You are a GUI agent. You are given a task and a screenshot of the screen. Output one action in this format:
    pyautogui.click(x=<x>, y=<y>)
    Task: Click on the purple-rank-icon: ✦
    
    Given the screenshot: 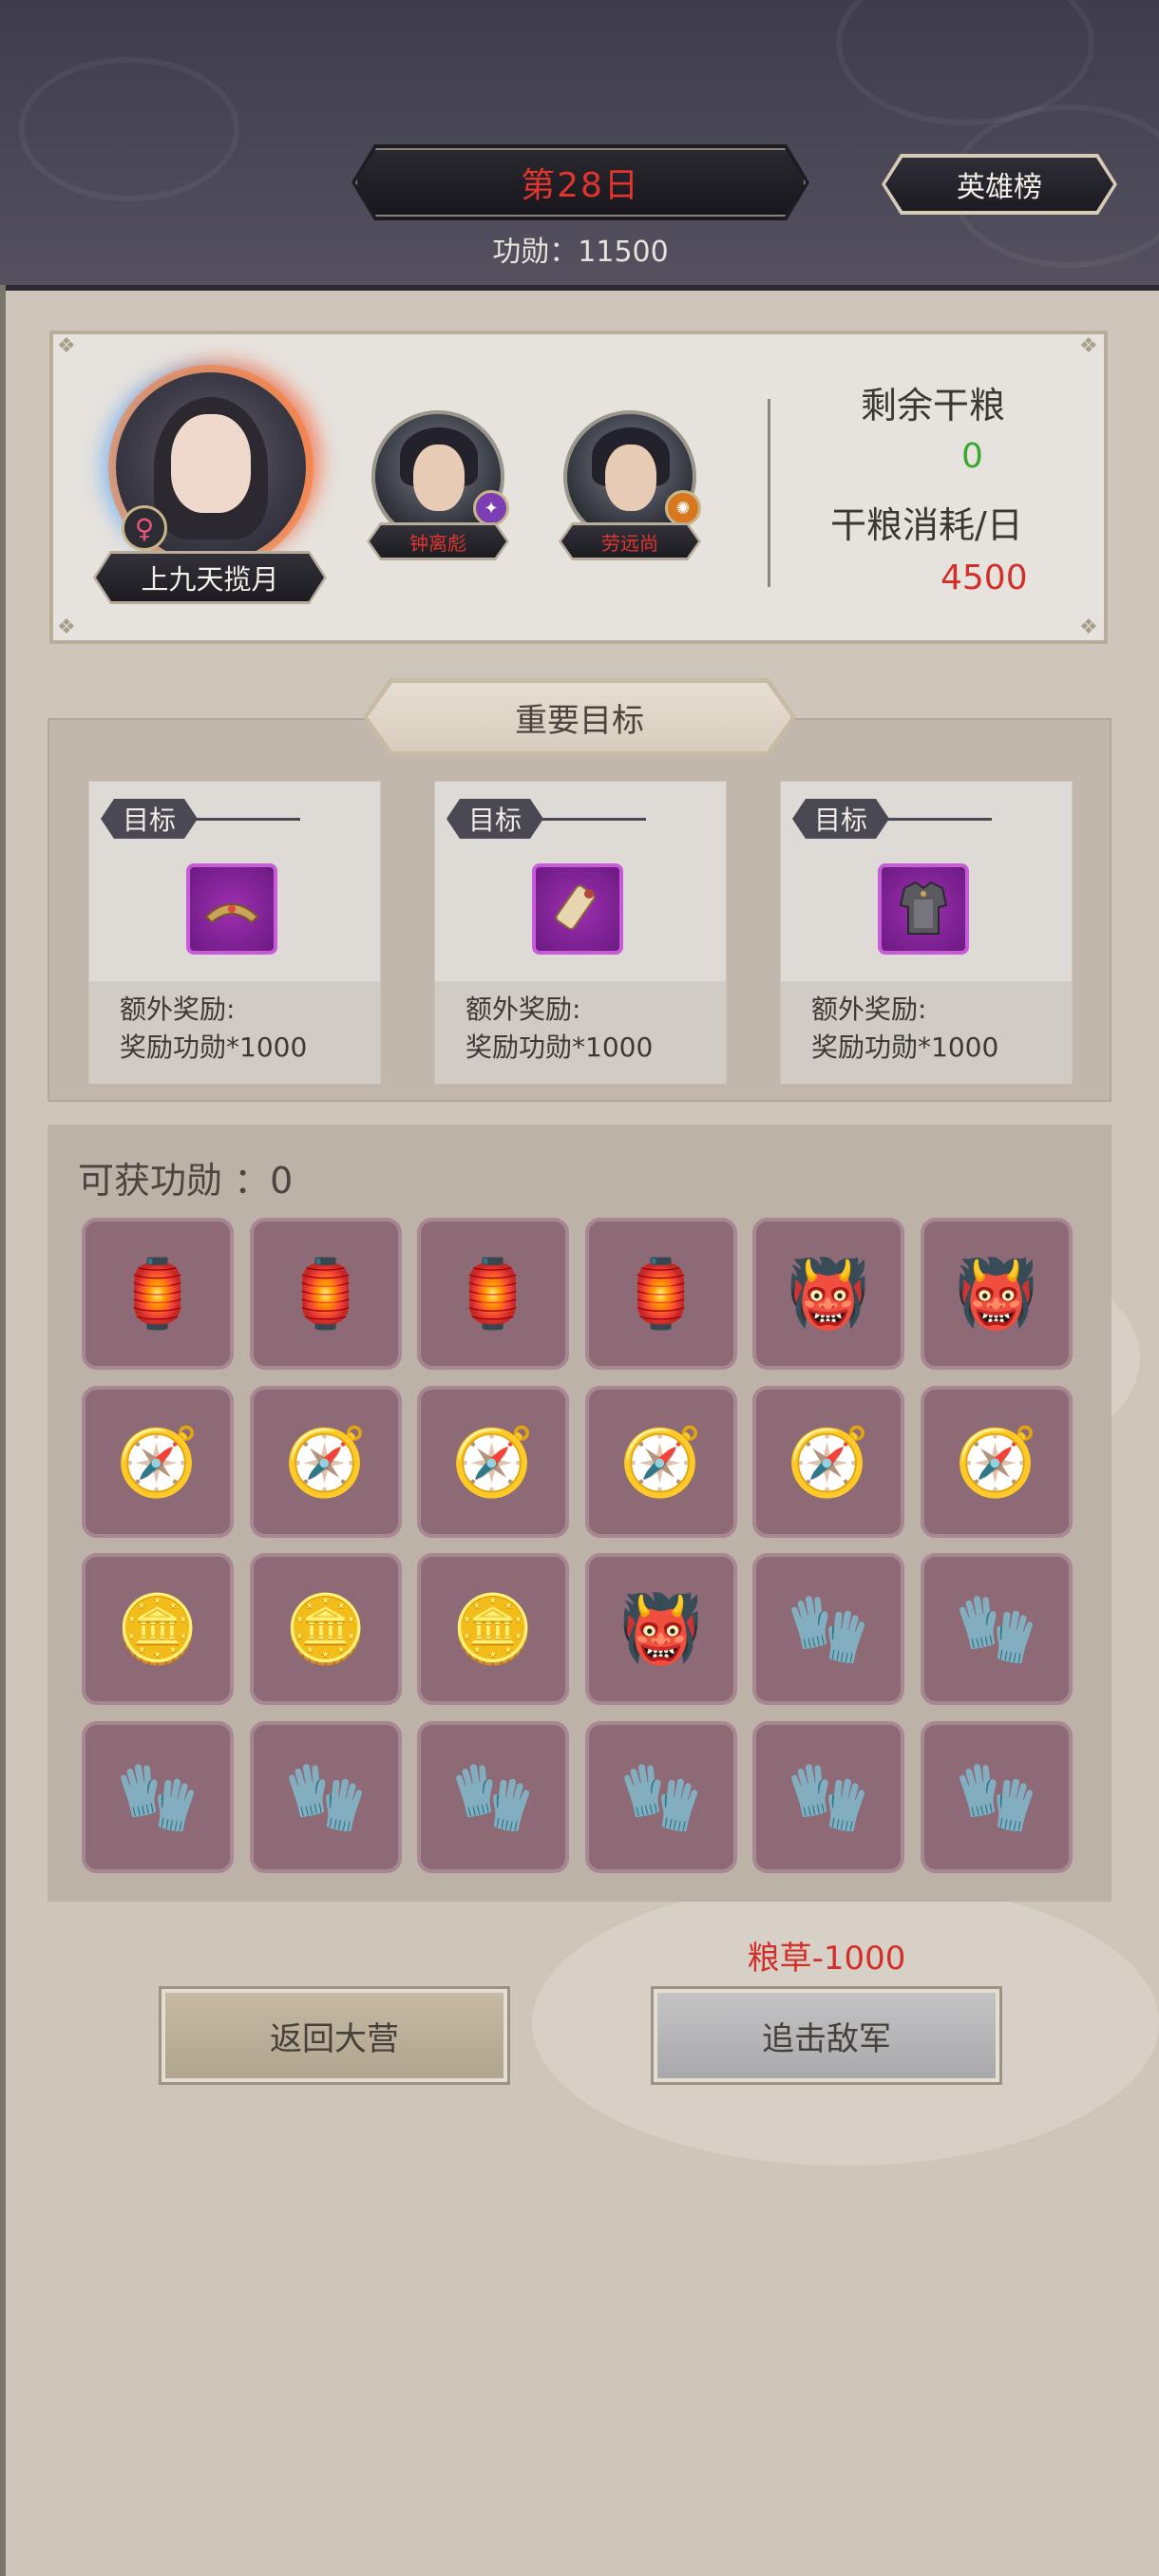 What is the action you would take?
    pyautogui.click(x=491, y=508)
    